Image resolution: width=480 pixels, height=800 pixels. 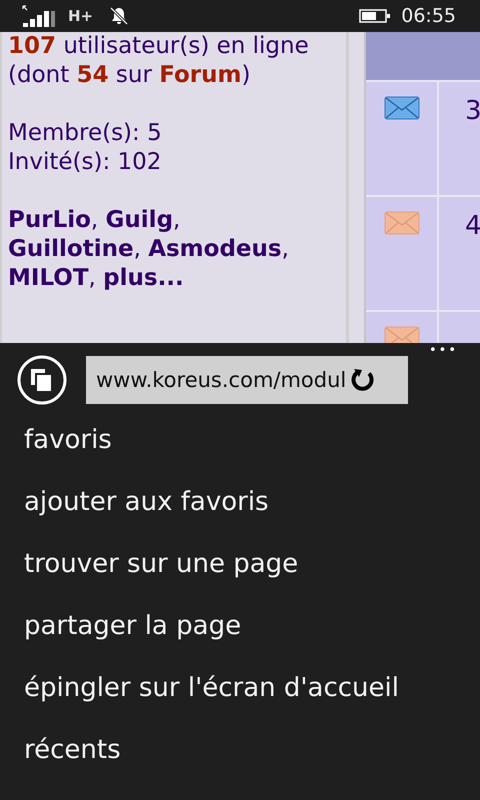 I want to click on menu-item: récents, so click(x=240, y=750).